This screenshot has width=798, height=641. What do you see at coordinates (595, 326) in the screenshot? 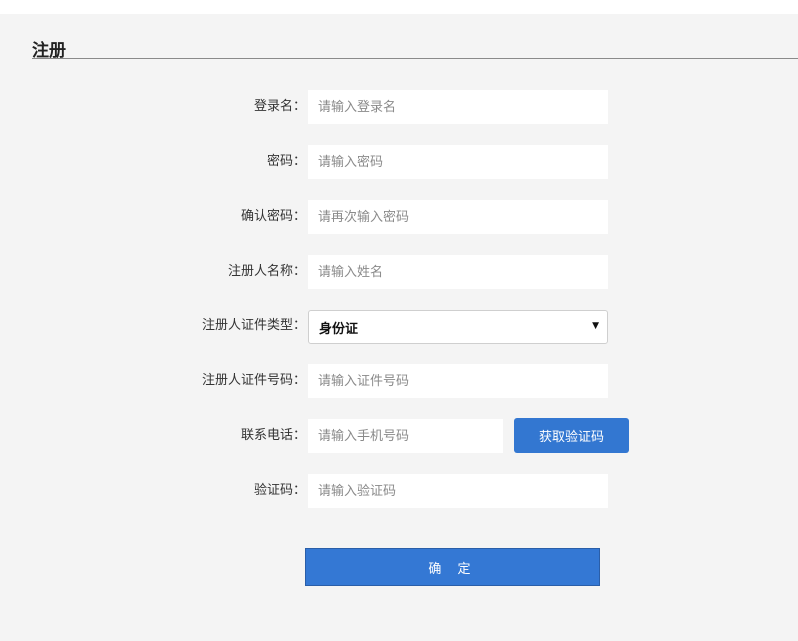
I see `chevron-down-icon: ▼` at bounding box center [595, 326].